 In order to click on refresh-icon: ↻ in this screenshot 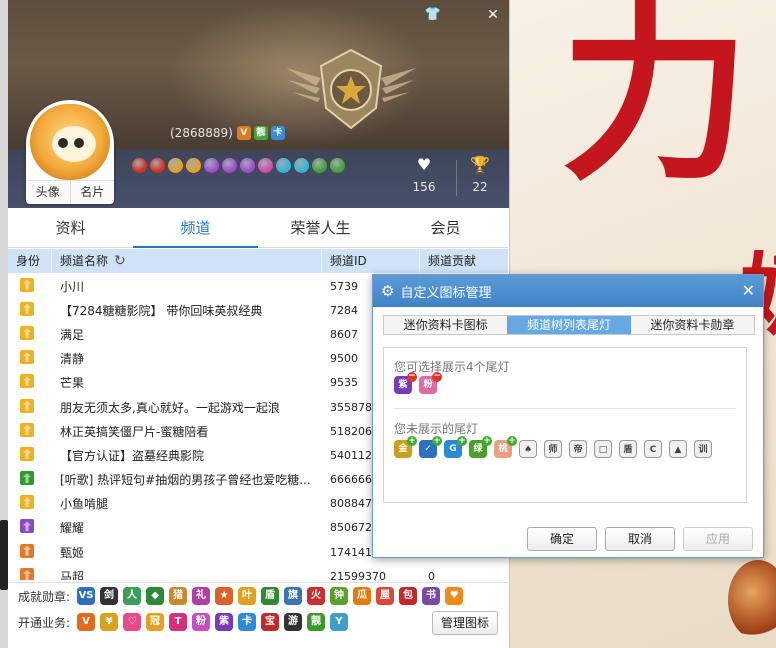, I will do `click(120, 261)`.